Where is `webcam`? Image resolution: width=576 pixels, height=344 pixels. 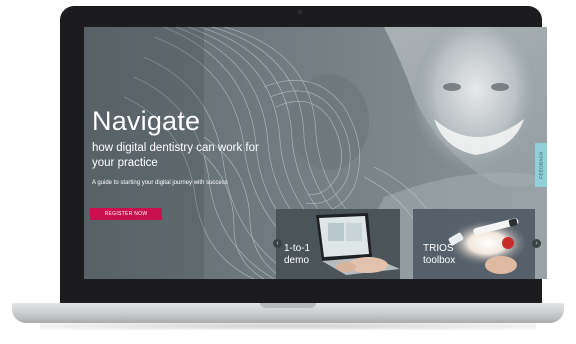
webcam is located at coordinates (300, 12).